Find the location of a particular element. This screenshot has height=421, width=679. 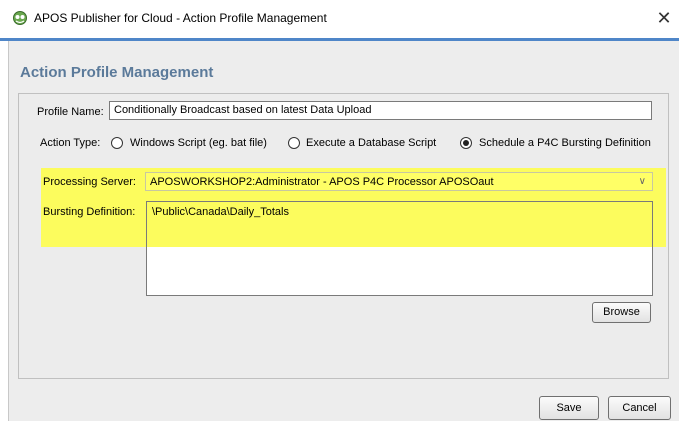

apos-publisher-icon is located at coordinates (20, 18).